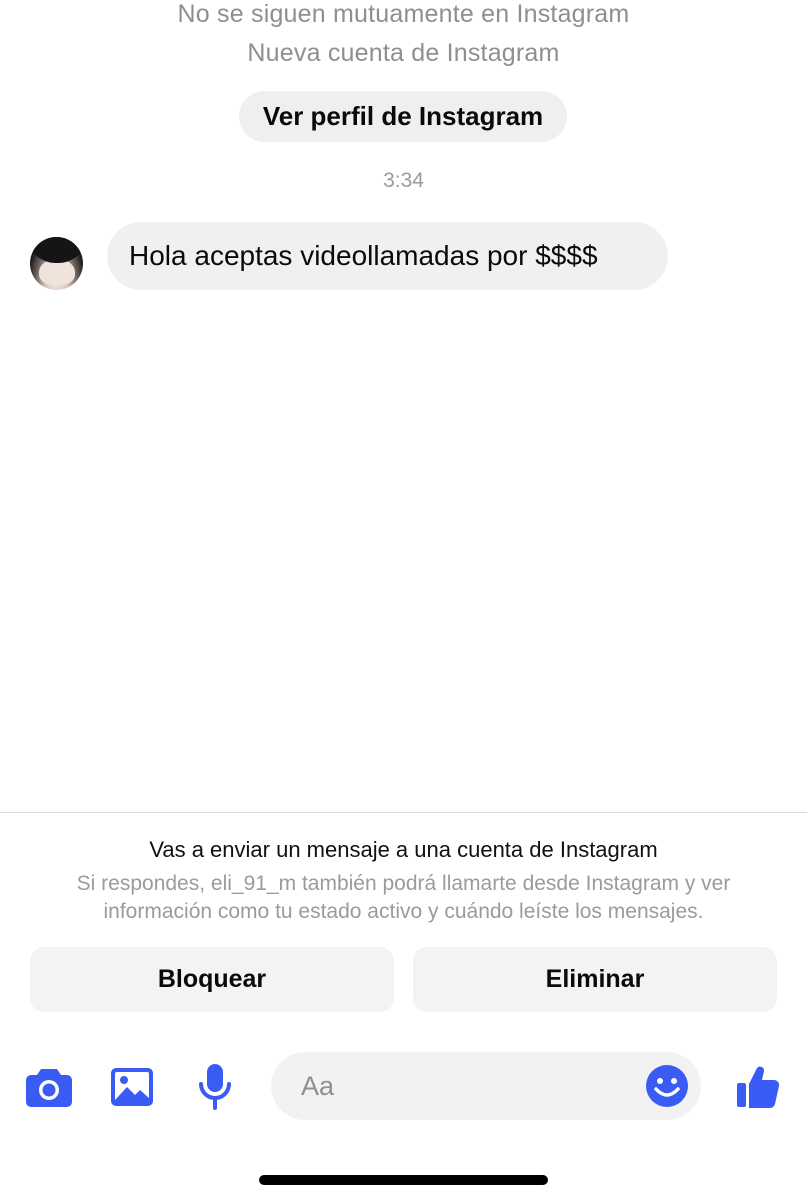  I want to click on gallery-icon, so click(132, 1087).